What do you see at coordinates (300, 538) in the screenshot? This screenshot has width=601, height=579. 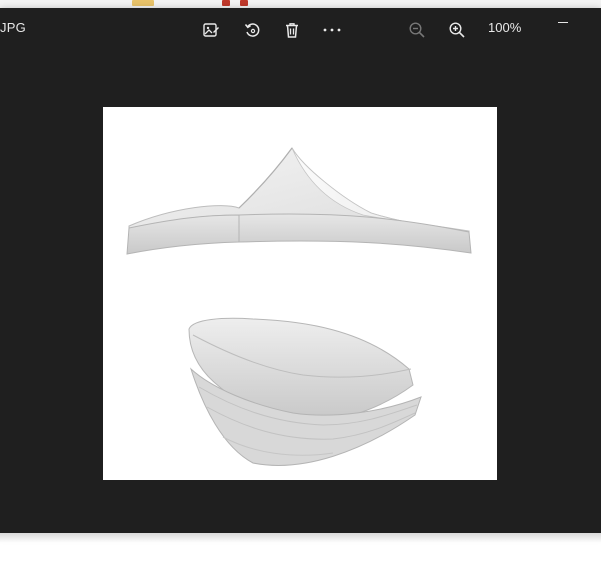 I see `window-shadow` at bounding box center [300, 538].